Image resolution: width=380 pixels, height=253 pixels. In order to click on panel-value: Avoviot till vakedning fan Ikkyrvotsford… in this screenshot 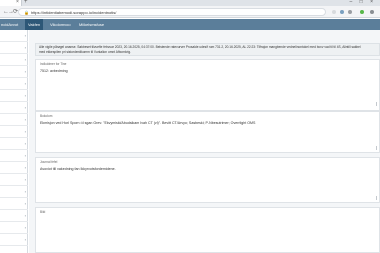, I will do `click(78, 169)`.